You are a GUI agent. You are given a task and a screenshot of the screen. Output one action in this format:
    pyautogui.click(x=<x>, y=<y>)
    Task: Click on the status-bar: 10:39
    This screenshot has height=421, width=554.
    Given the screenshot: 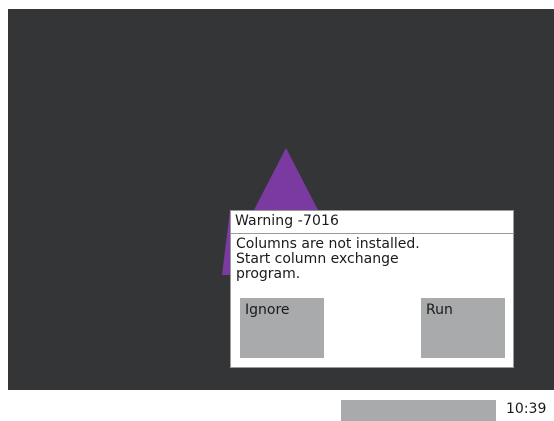 What is the action you would take?
    pyautogui.click(x=281, y=405)
    